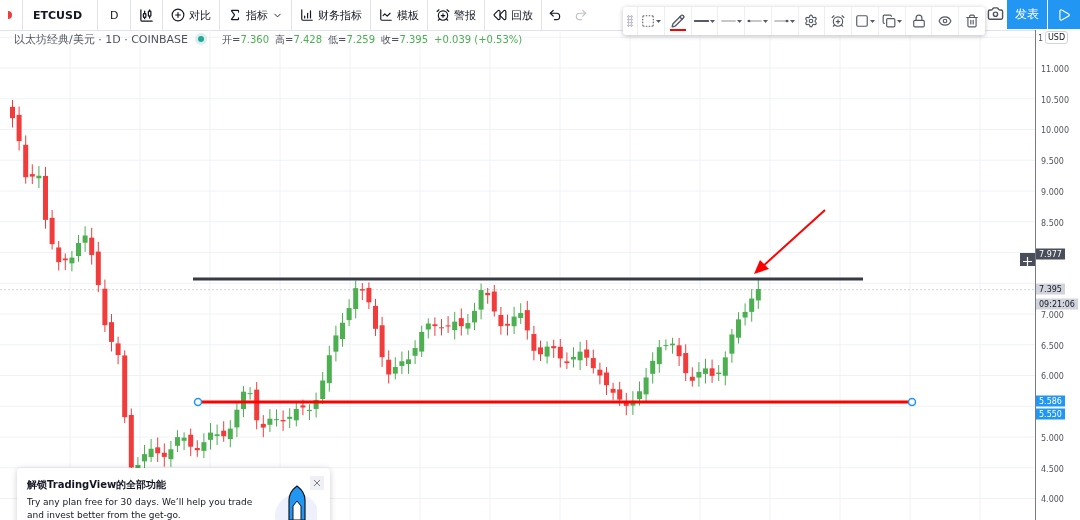 This screenshot has width=1080, height=520. What do you see at coordinates (1057, 37) in the screenshot?
I see `currency-label: USD` at bounding box center [1057, 37].